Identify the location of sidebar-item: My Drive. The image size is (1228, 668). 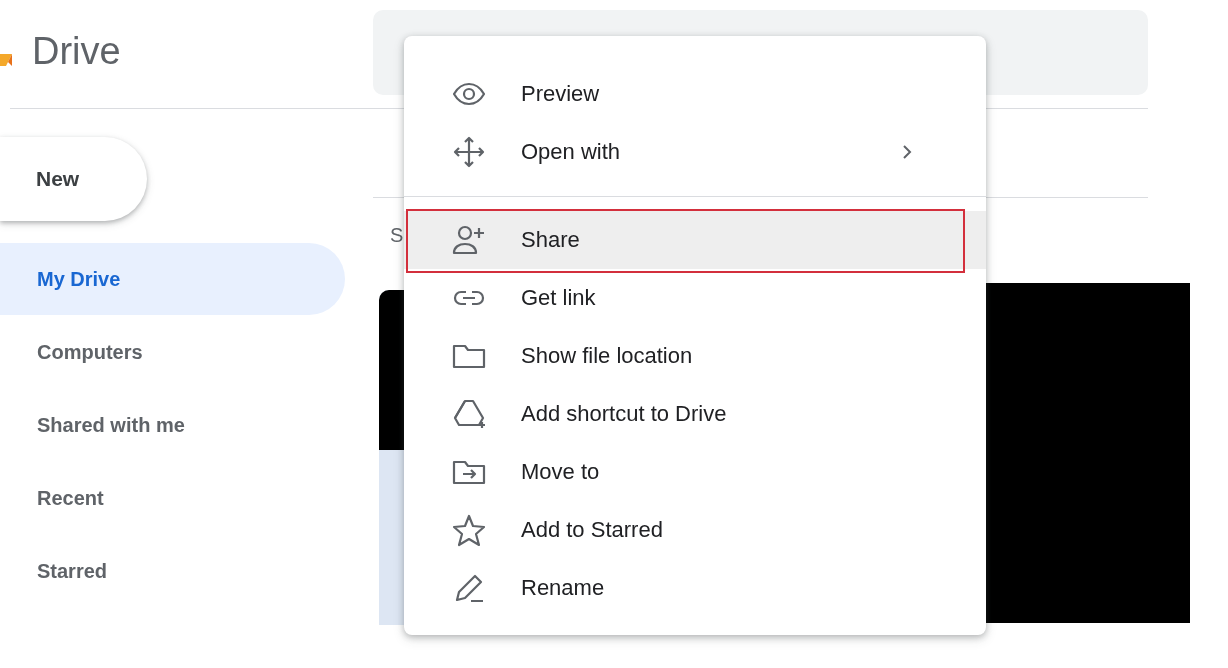
(172, 279).